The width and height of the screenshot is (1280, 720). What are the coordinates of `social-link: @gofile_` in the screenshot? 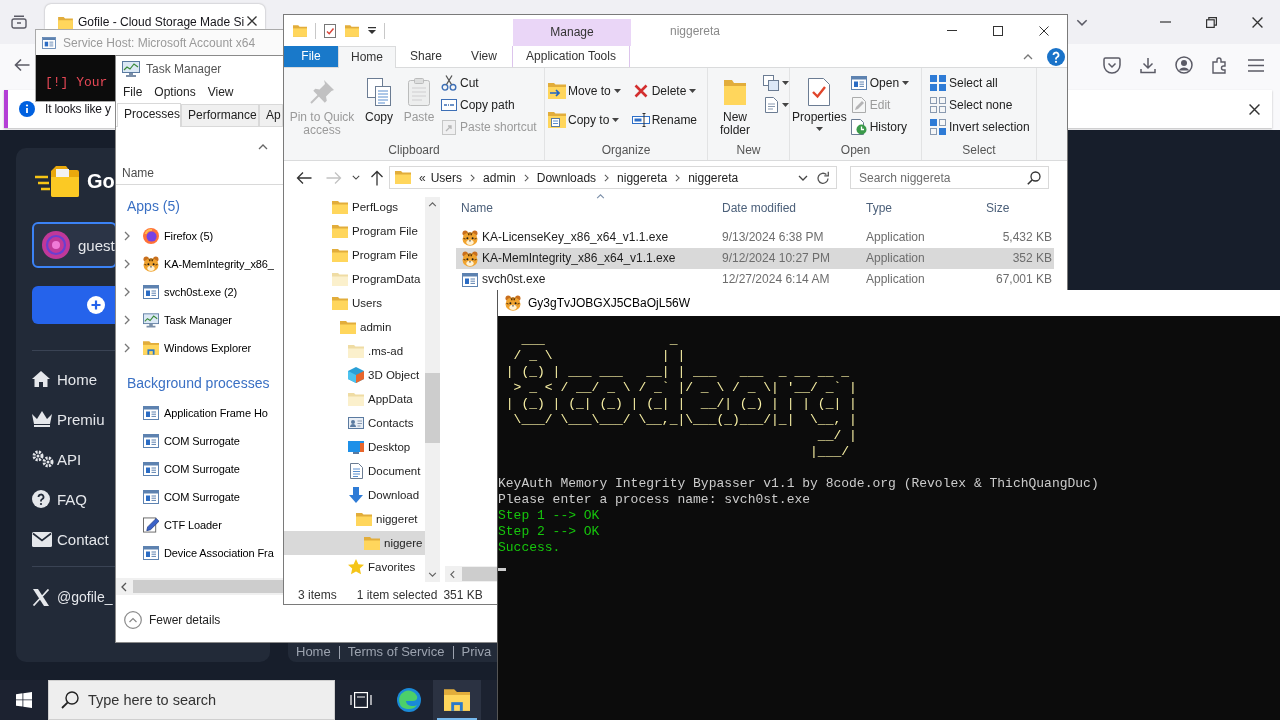 It's located at (72, 597).